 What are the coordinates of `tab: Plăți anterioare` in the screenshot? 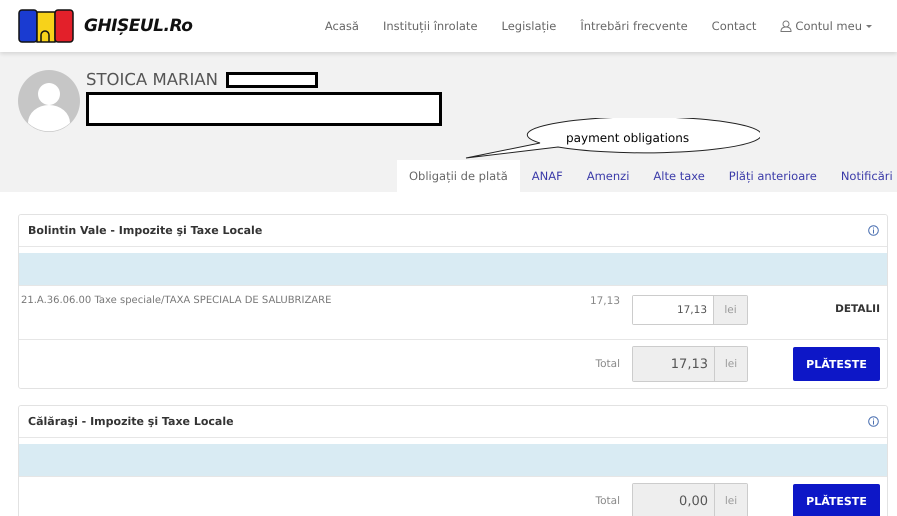 It's located at (772, 176).